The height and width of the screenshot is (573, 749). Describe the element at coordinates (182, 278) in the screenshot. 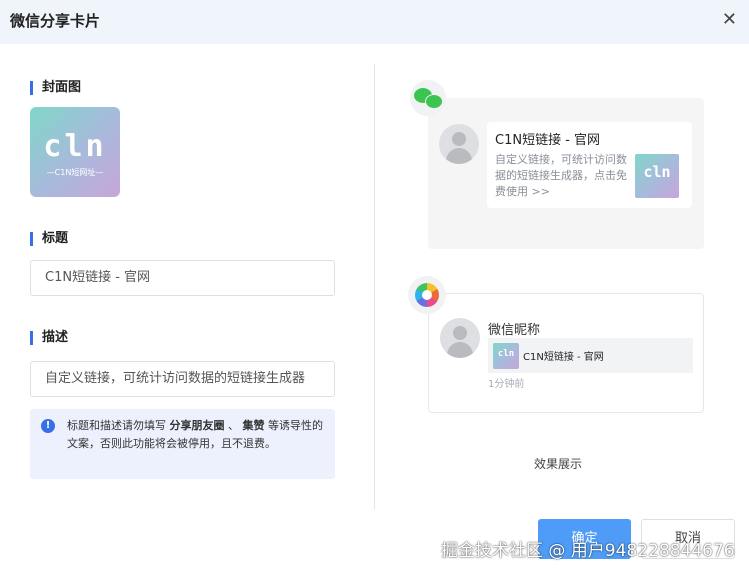

I see `title-input: C1N短链接 - 官网` at that location.